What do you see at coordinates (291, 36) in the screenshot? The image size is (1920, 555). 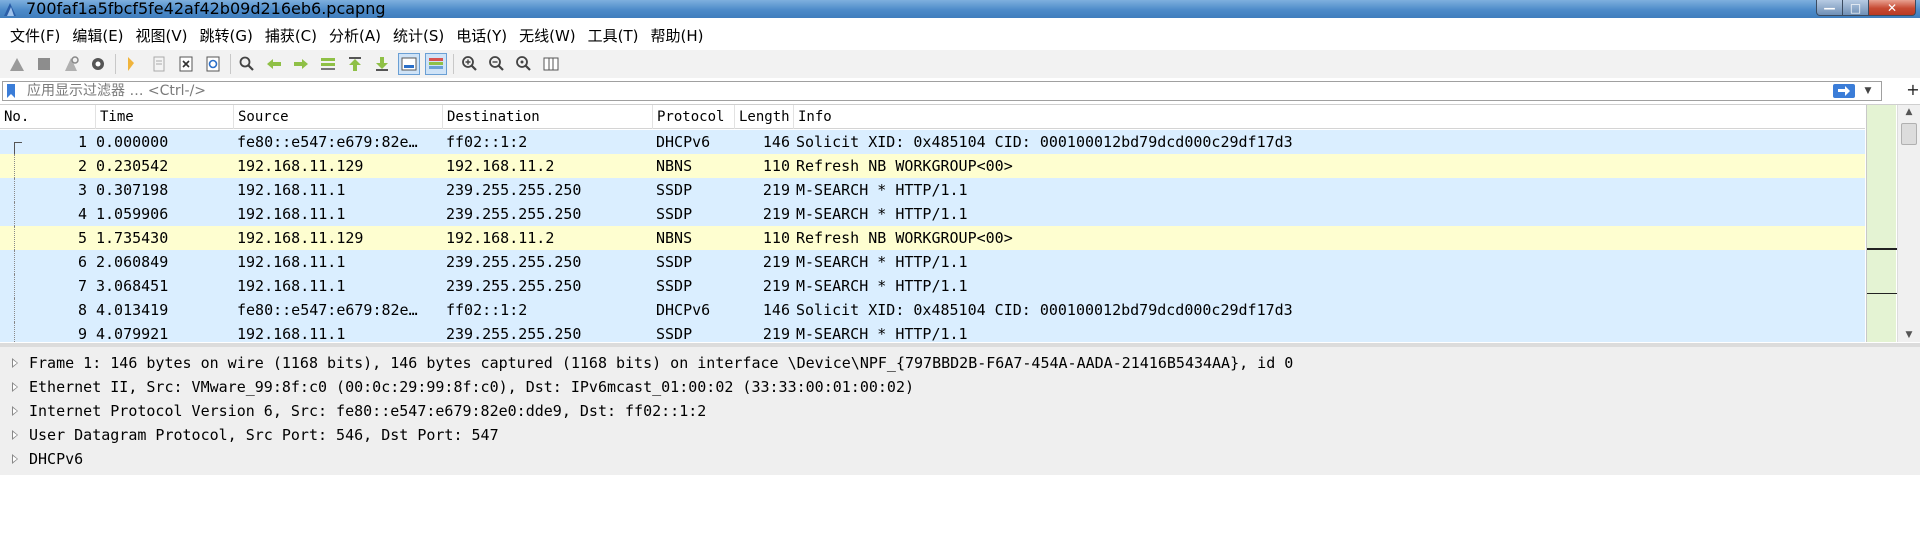 I see `menu-capture: 捕获(C)` at bounding box center [291, 36].